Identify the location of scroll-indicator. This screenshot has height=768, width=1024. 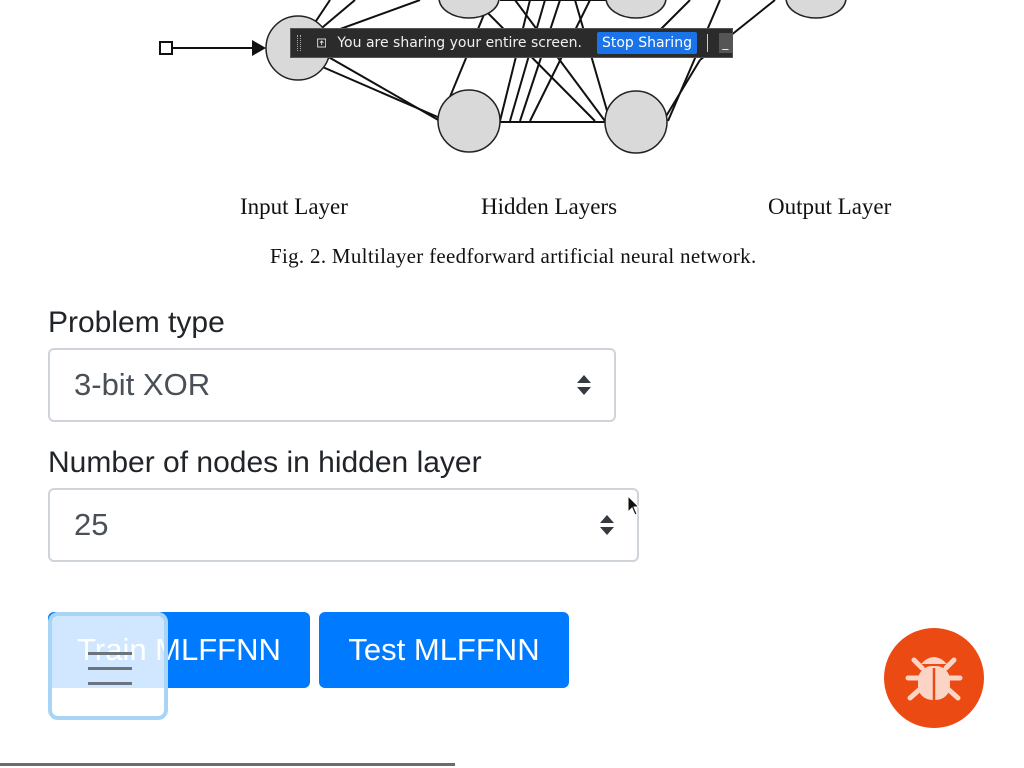
(227, 764).